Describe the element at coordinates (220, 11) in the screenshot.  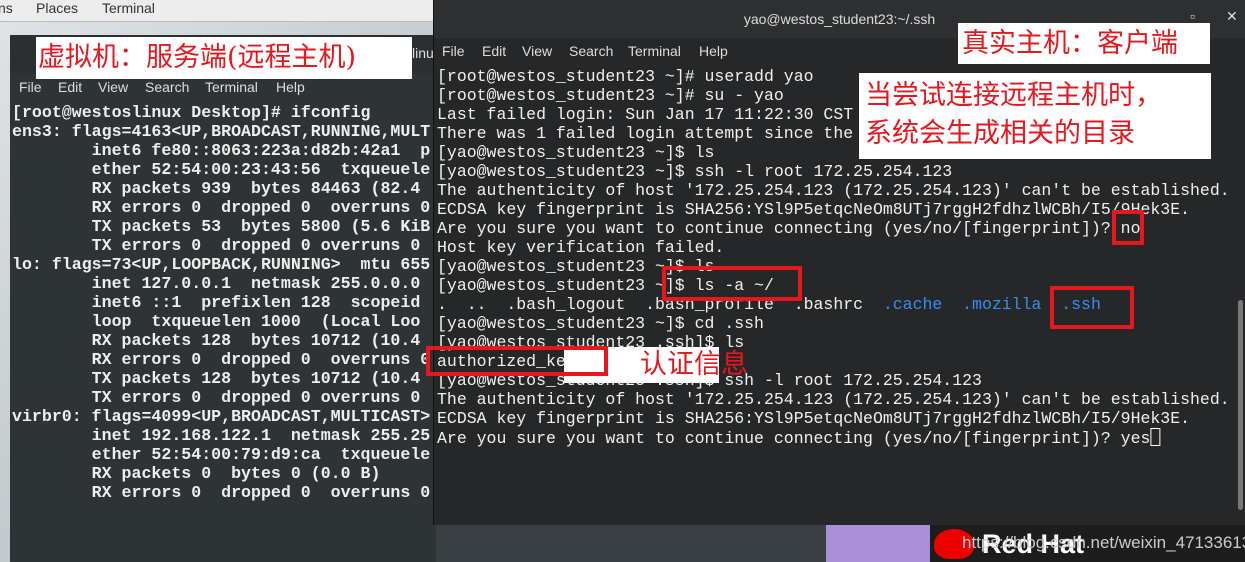
I see `top-panel: ns Places Terminal` at that location.